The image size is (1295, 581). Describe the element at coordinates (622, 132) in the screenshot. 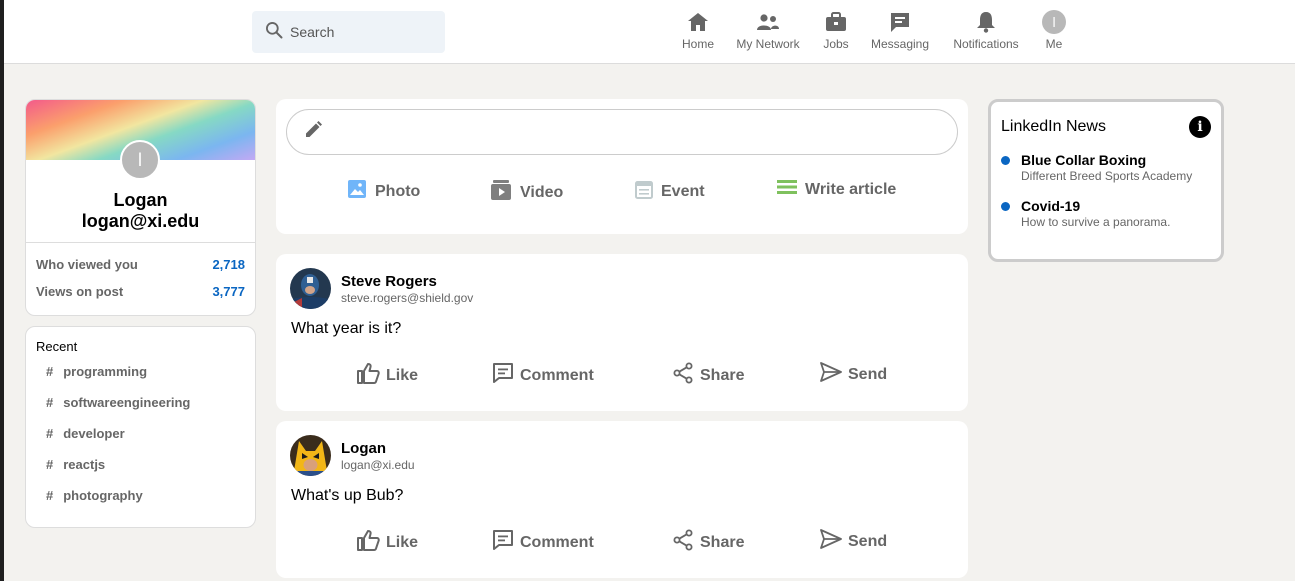

I see `compose-input` at that location.